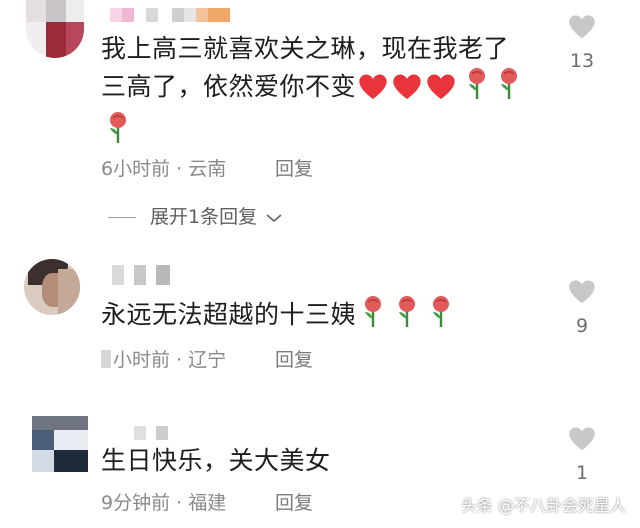  What do you see at coordinates (204, 217) in the screenshot?
I see `expand-replies-label: 展开1条回复` at bounding box center [204, 217].